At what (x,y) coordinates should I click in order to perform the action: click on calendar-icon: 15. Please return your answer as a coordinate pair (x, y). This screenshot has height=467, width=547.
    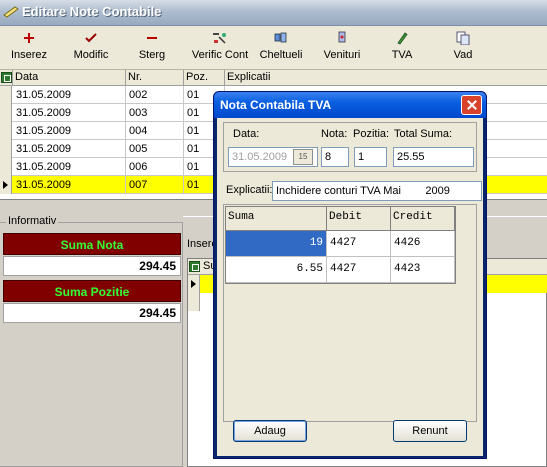
    Looking at the image, I should click on (303, 156).